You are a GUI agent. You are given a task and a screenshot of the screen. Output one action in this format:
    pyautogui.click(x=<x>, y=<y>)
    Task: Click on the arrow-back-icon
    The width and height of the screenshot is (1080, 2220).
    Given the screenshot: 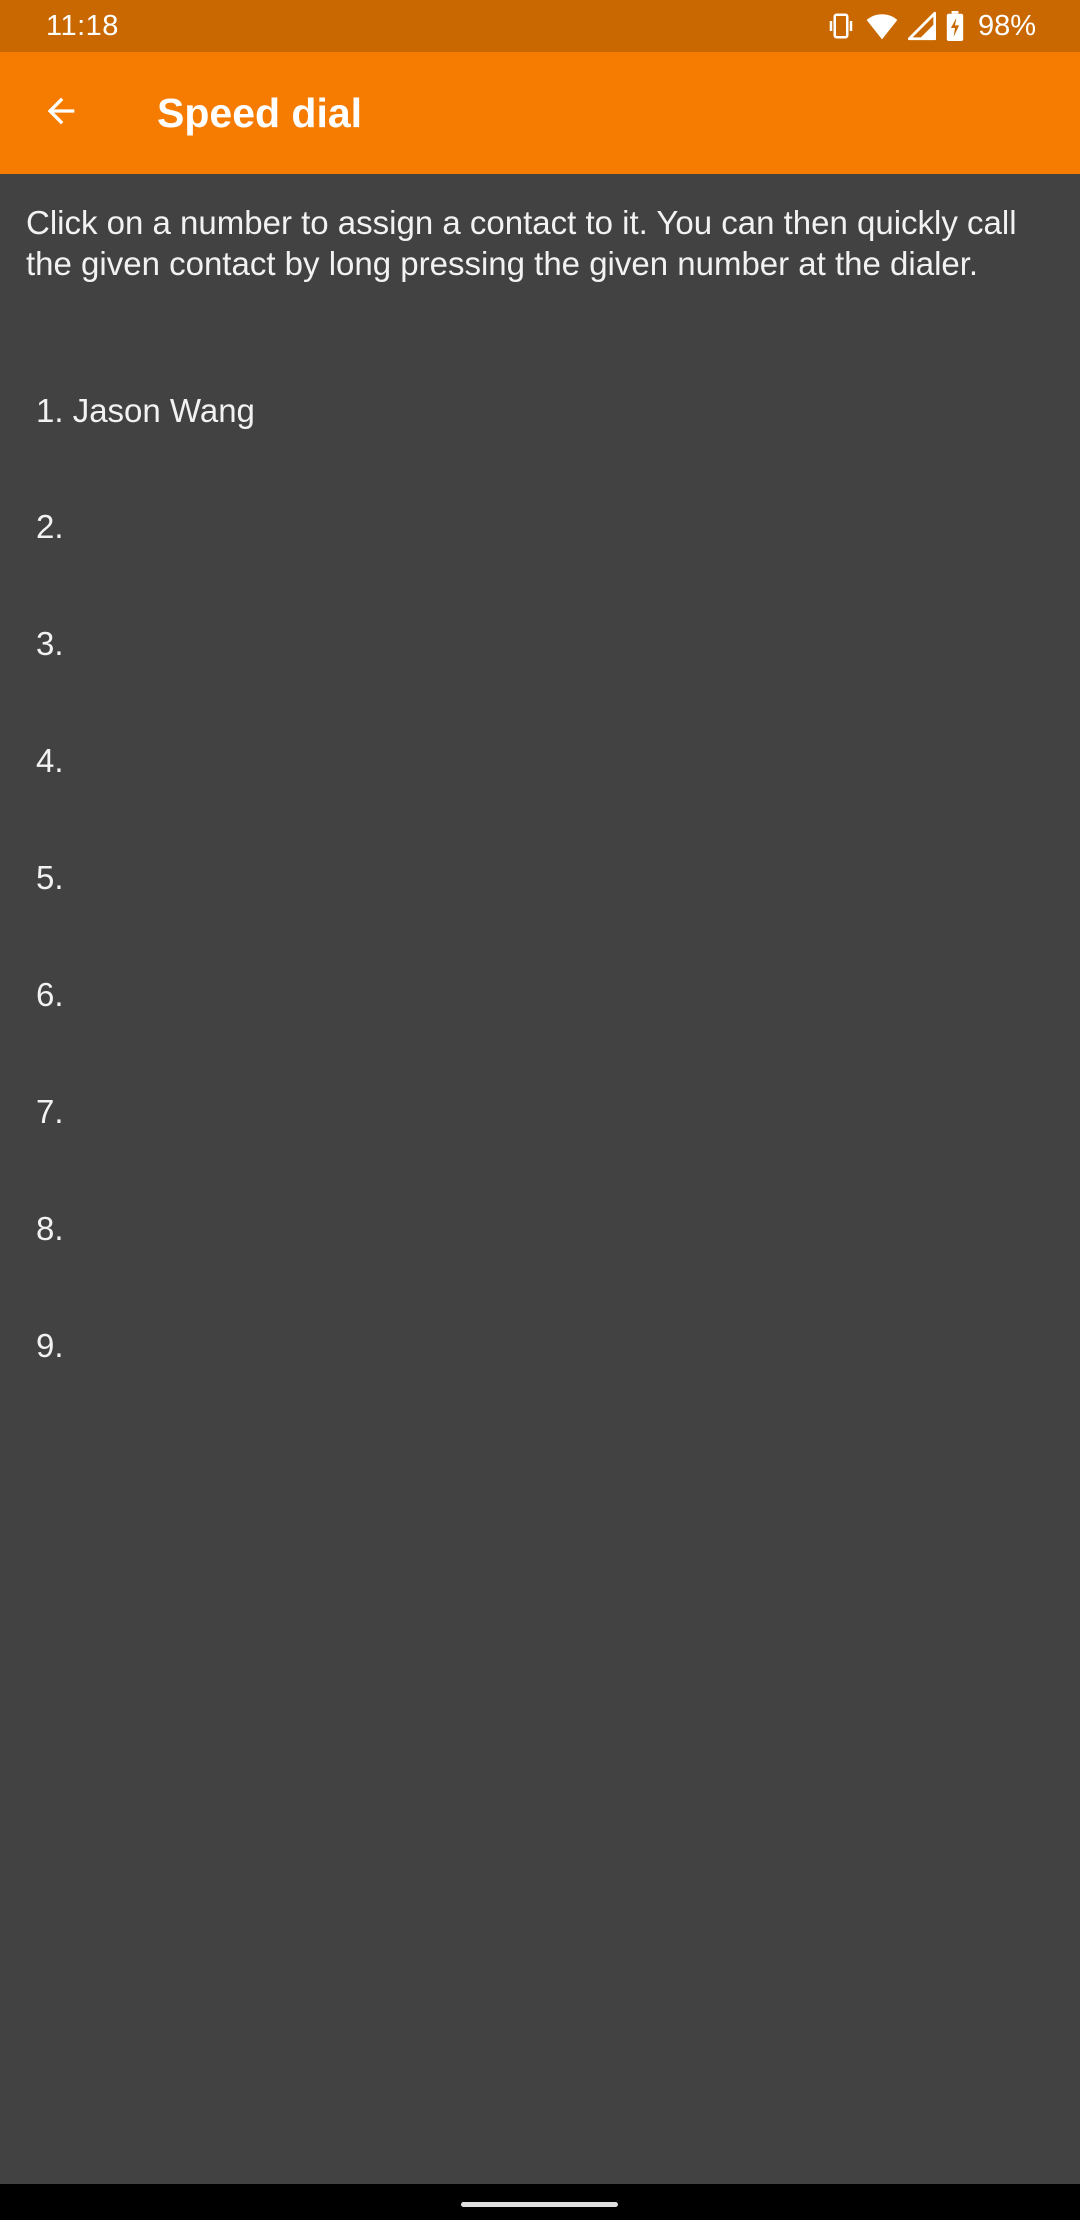 What is the action you would take?
    pyautogui.click(x=61, y=113)
    